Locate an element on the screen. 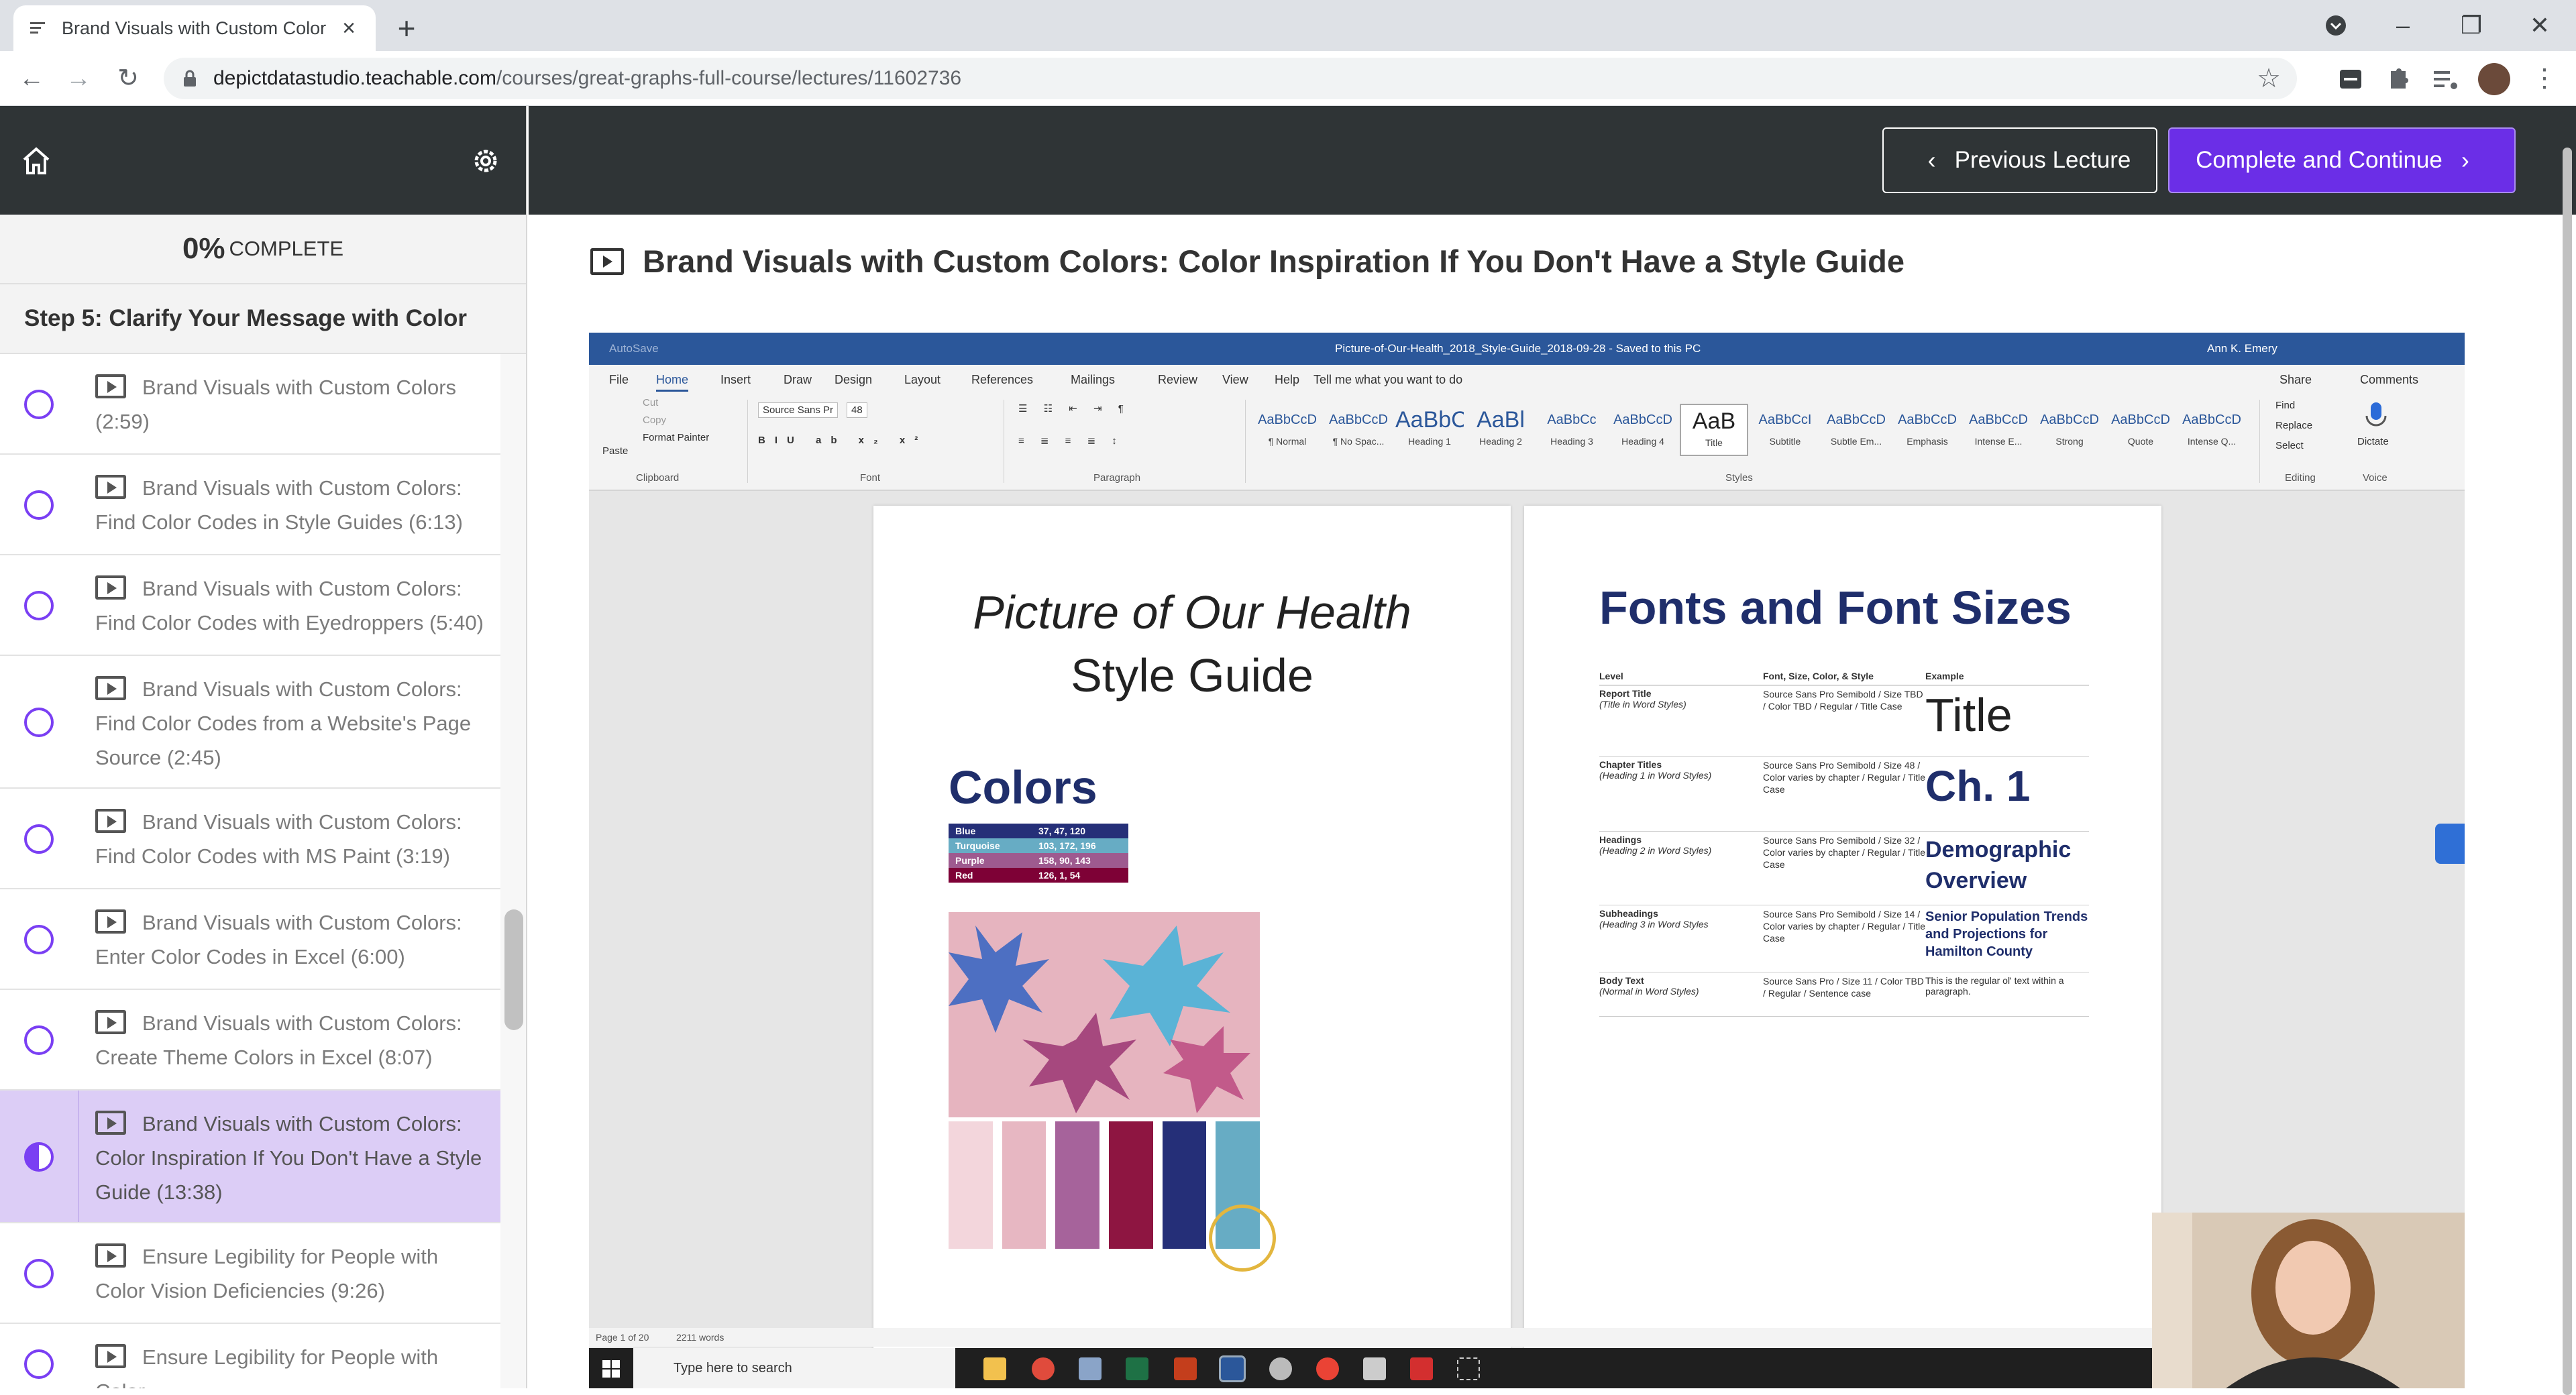 Image resolution: width=2576 pixels, height=1395 pixels. floating-widget-icon is located at coordinates (2450, 844).